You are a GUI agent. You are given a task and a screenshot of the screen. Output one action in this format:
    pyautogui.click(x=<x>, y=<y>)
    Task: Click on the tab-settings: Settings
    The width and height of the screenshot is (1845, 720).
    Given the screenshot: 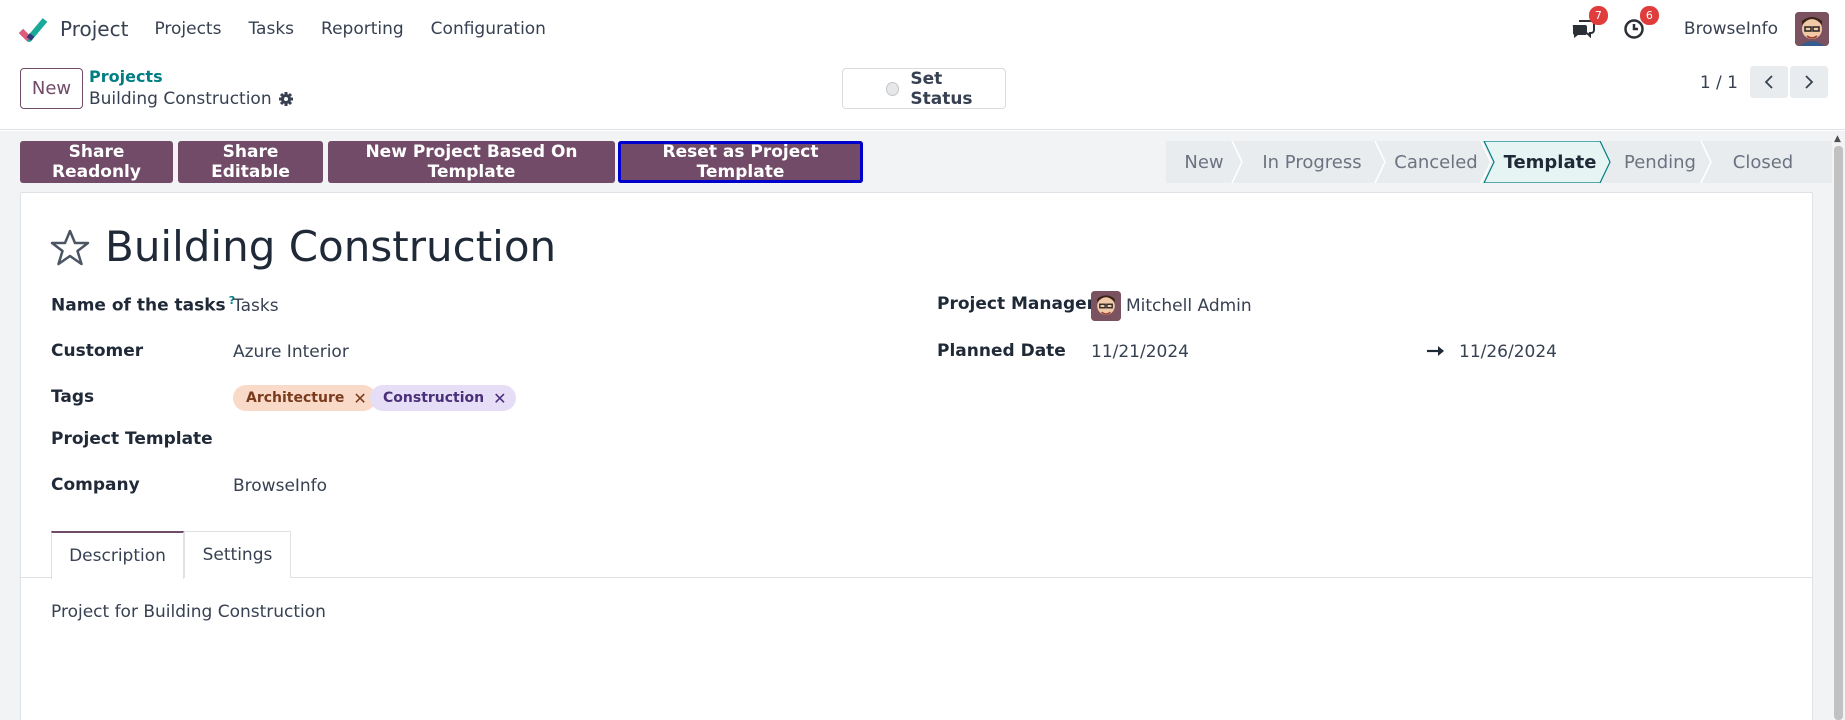 What is the action you would take?
    pyautogui.click(x=237, y=554)
    